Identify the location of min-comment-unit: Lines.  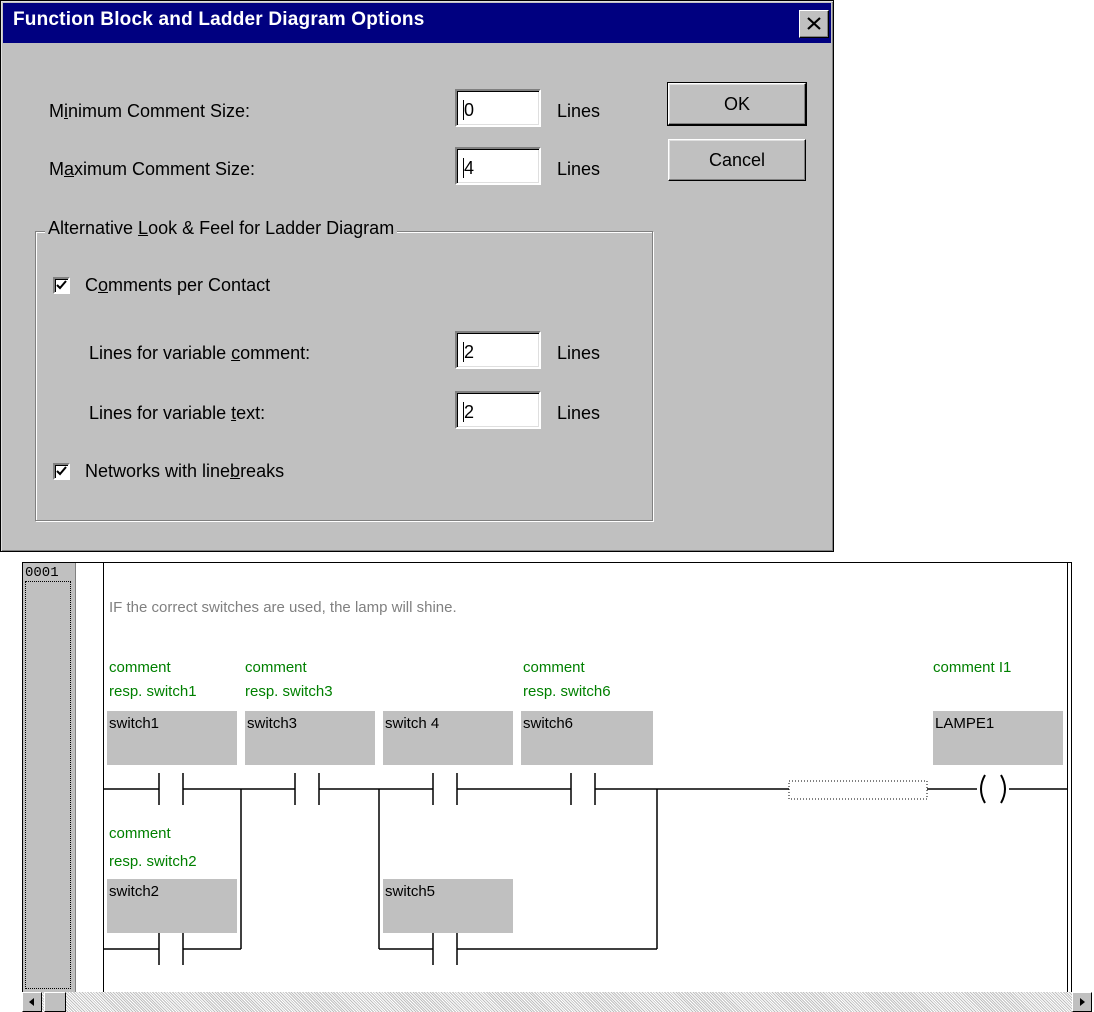
(579, 111).